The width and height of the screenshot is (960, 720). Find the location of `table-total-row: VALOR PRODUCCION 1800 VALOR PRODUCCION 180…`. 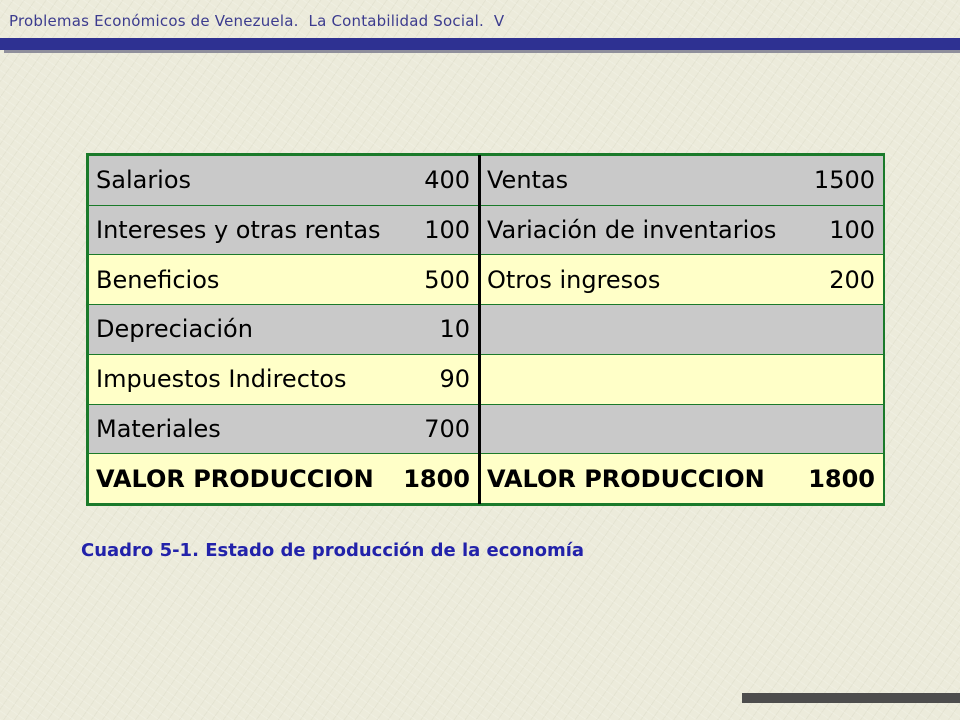

table-total-row: VALOR PRODUCCION 1800 VALOR PRODUCCION 180… is located at coordinates (486, 478).